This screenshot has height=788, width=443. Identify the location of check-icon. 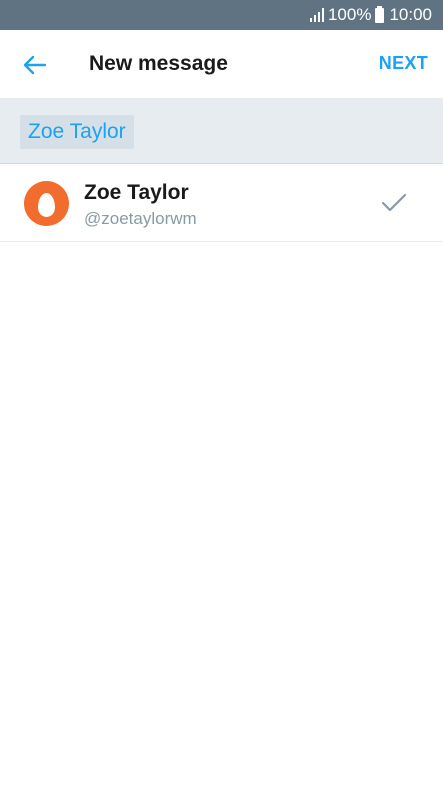
(394, 202).